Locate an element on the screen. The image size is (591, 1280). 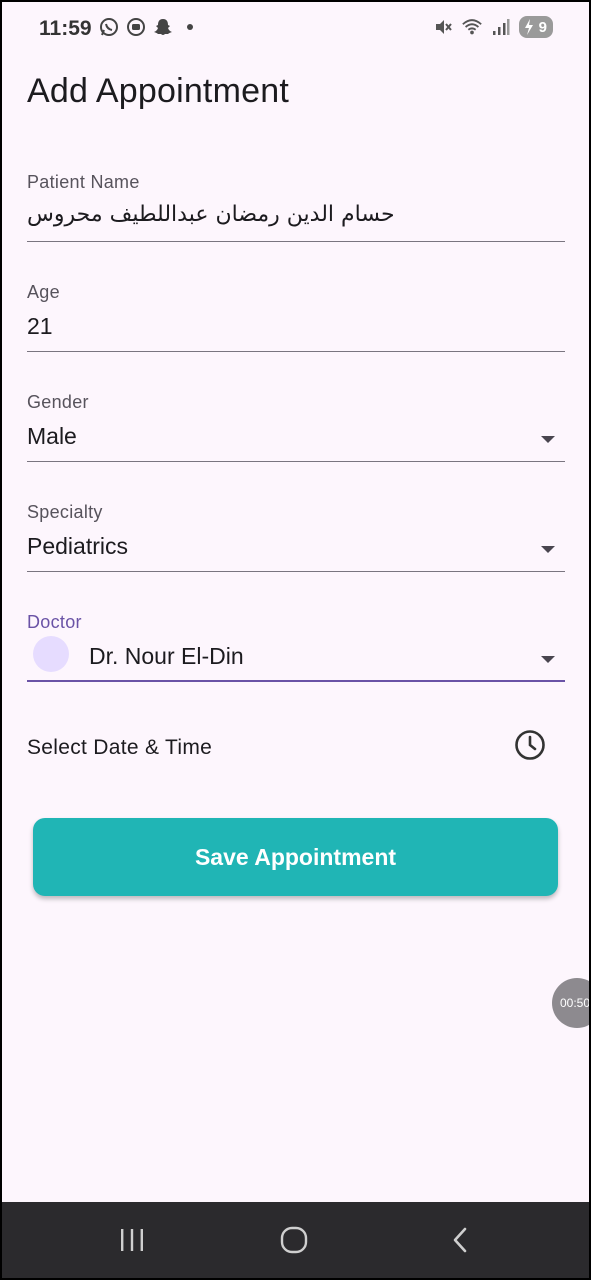
patient-name-value: حسام الدين رمضان عبداللطيف محروس is located at coordinates (211, 214).